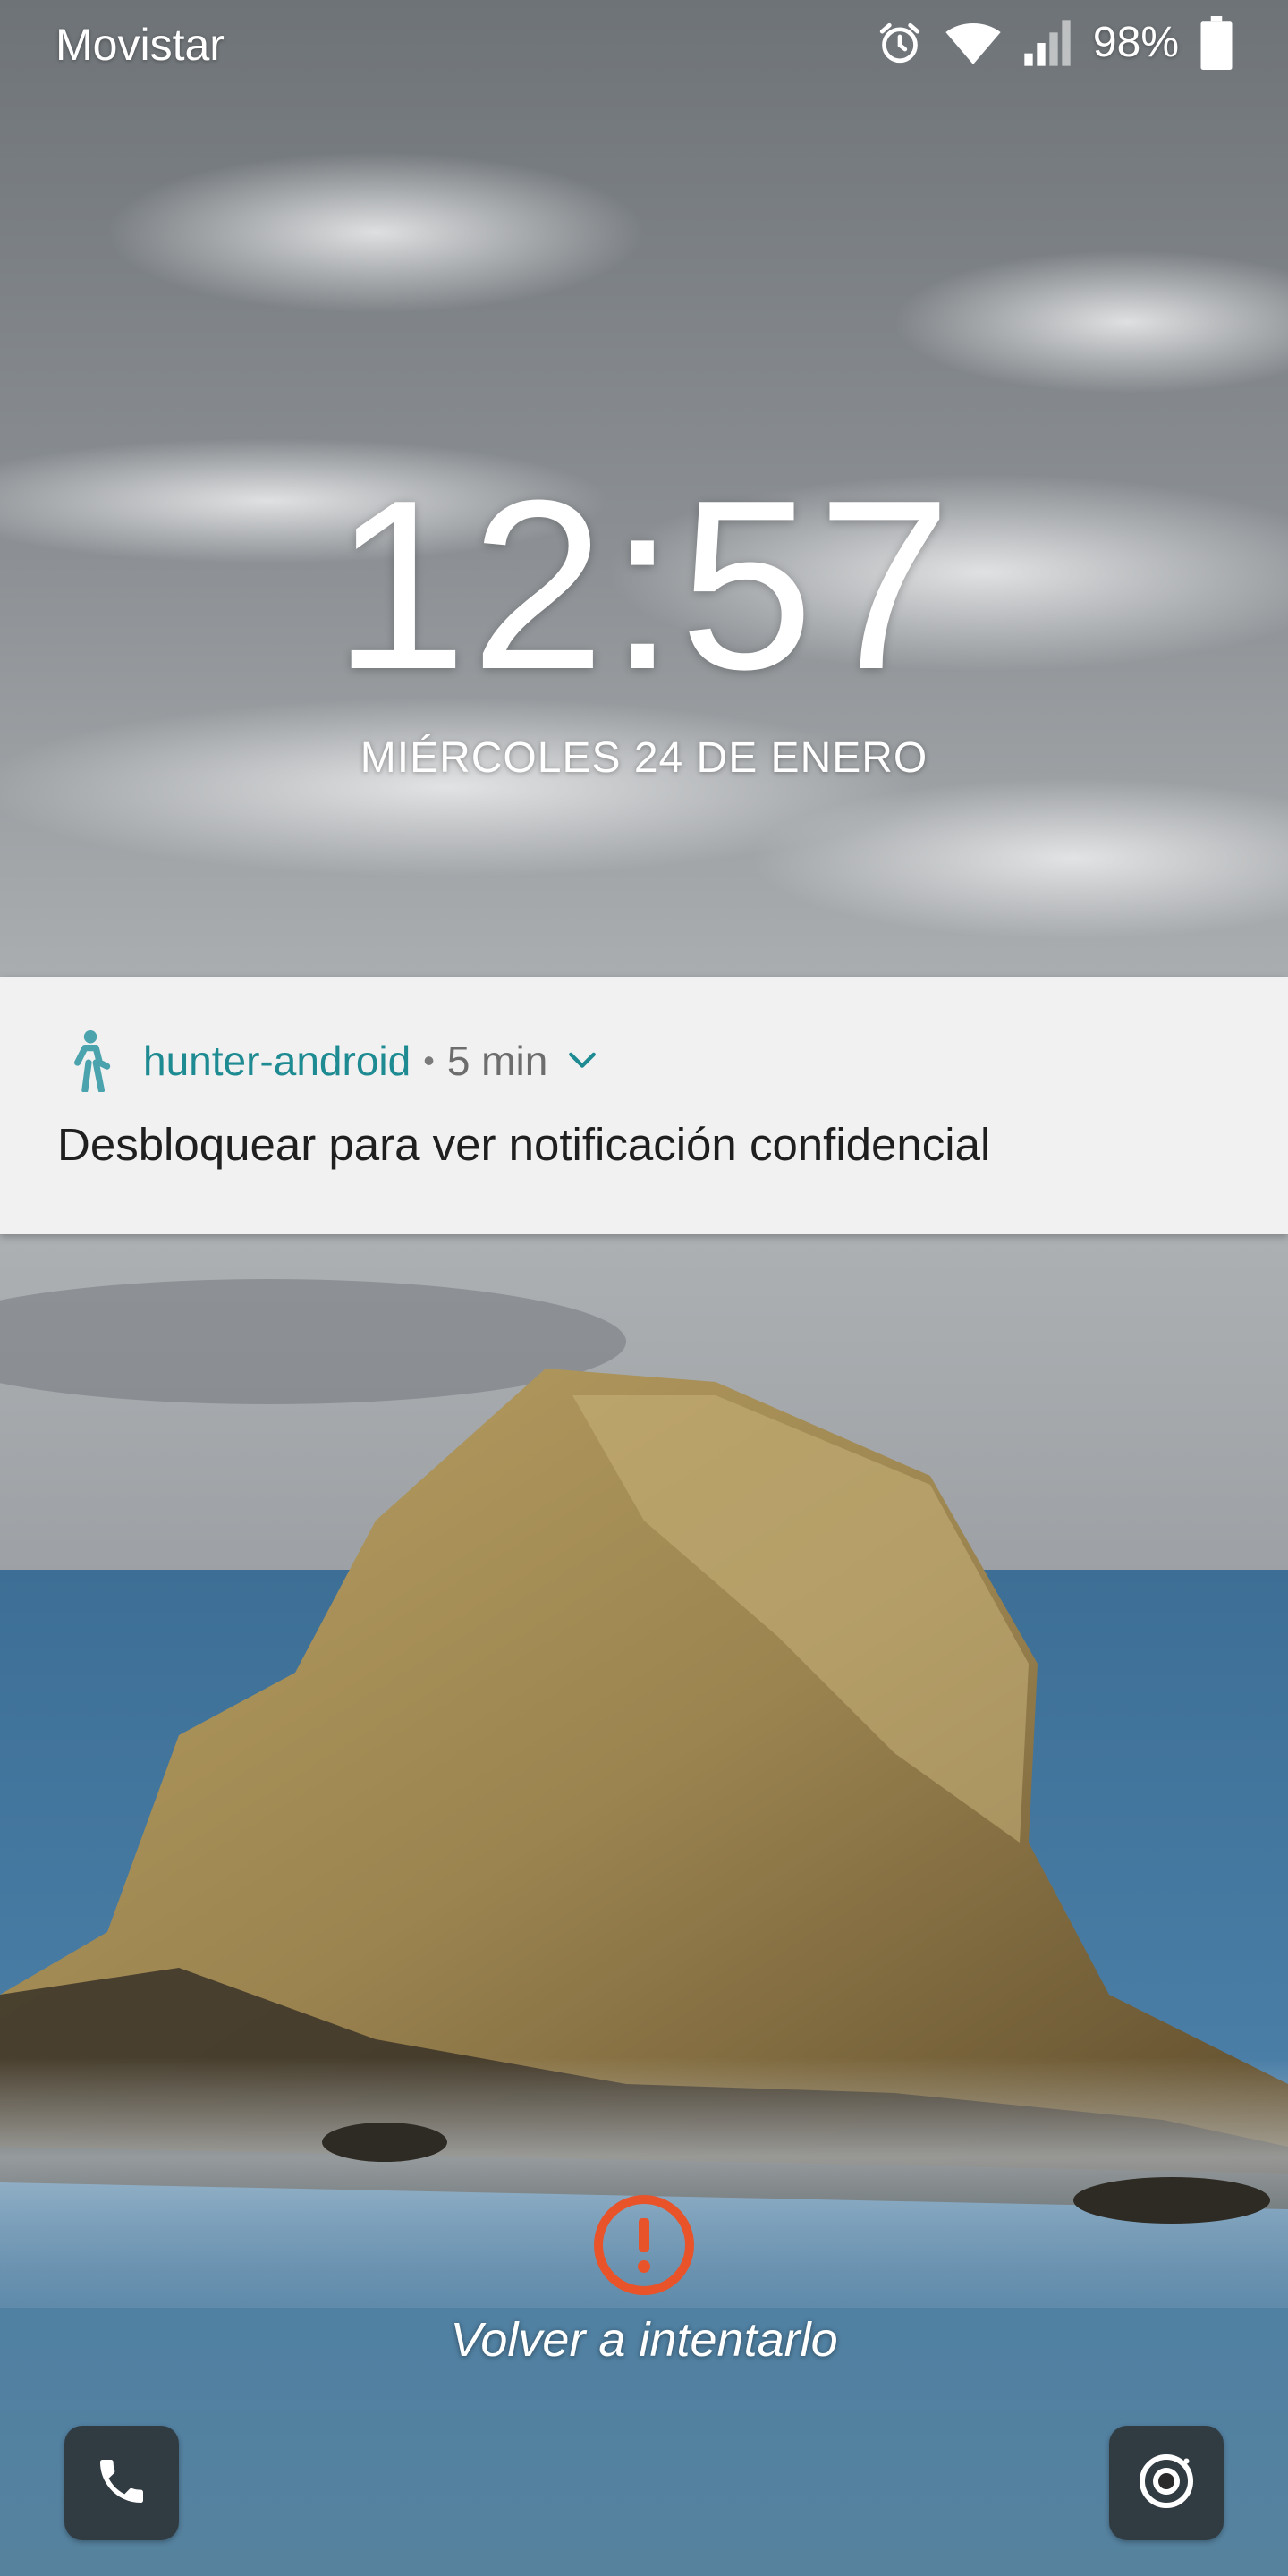  Describe the element at coordinates (277, 1061) in the screenshot. I see `notification-app-name: hunter-android` at that location.